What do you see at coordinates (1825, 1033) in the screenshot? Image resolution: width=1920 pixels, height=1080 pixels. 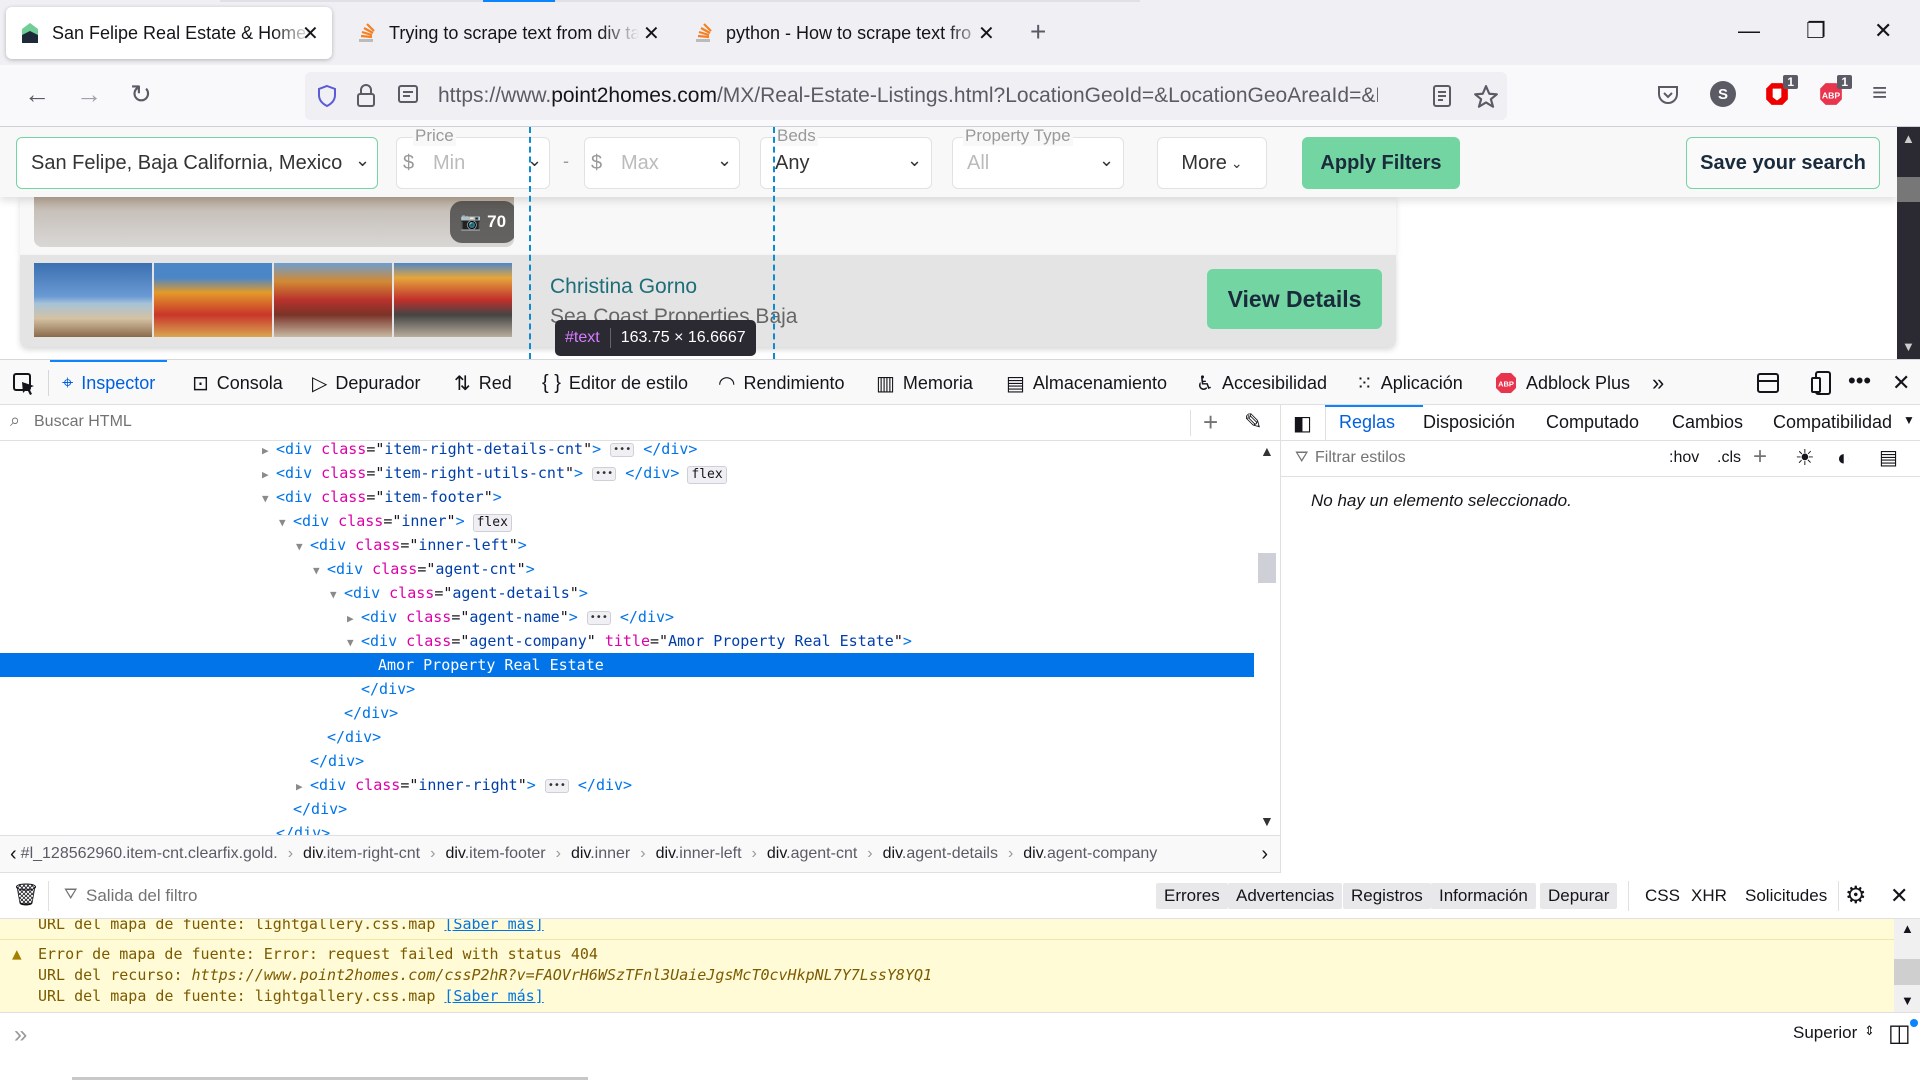 I see `context-selector: Superior` at bounding box center [1825, 1033].